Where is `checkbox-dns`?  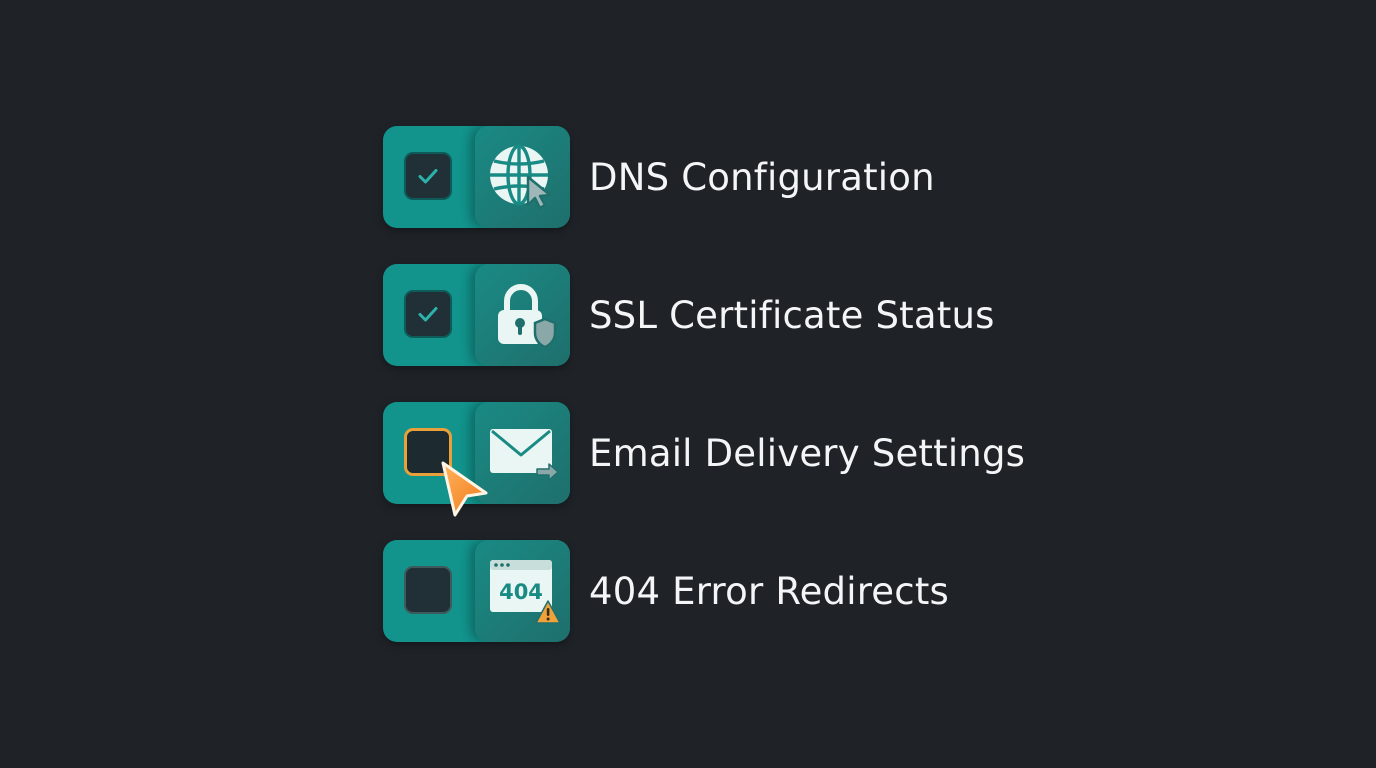 checkbox-dns is located at coordinates (428, 176).